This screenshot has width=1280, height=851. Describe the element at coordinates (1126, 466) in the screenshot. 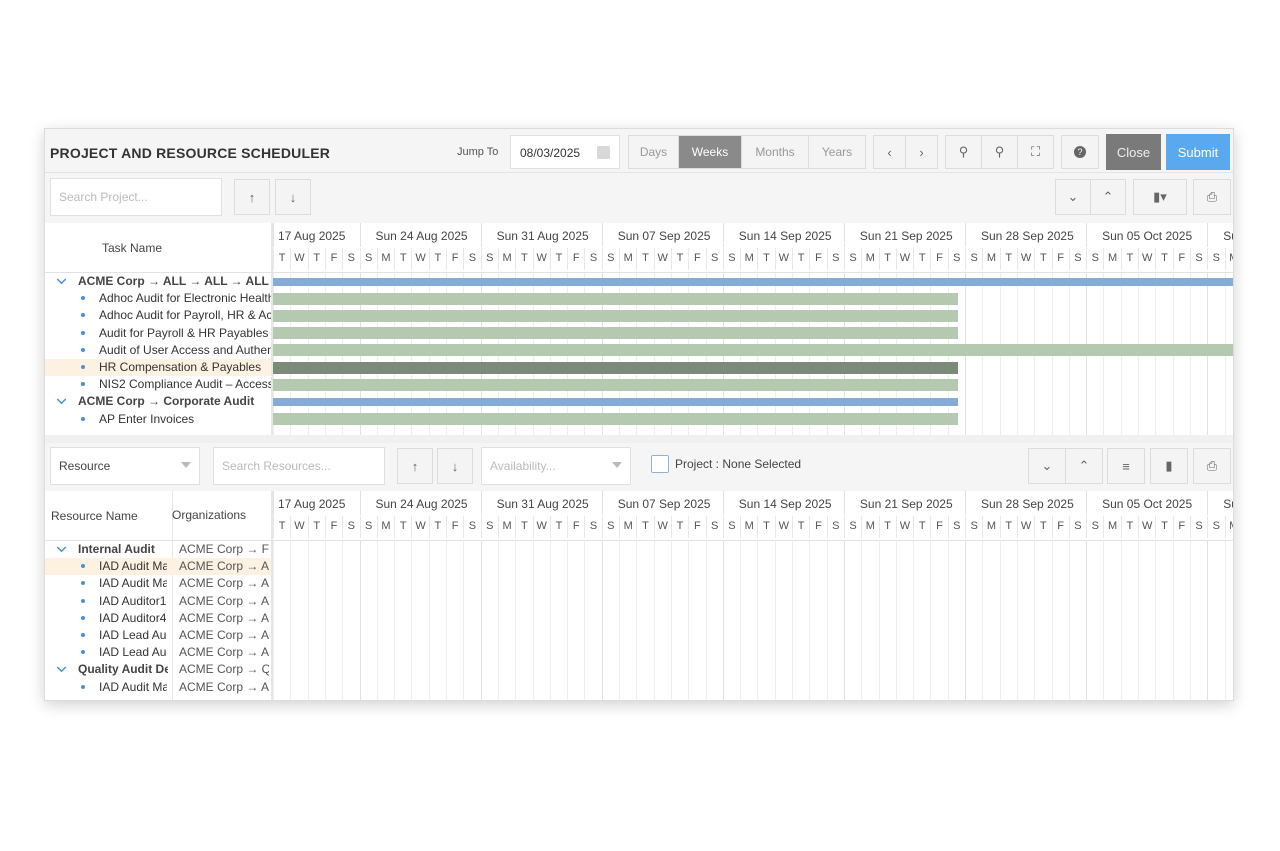

I see `filter-settings-button: ≡` at that location.